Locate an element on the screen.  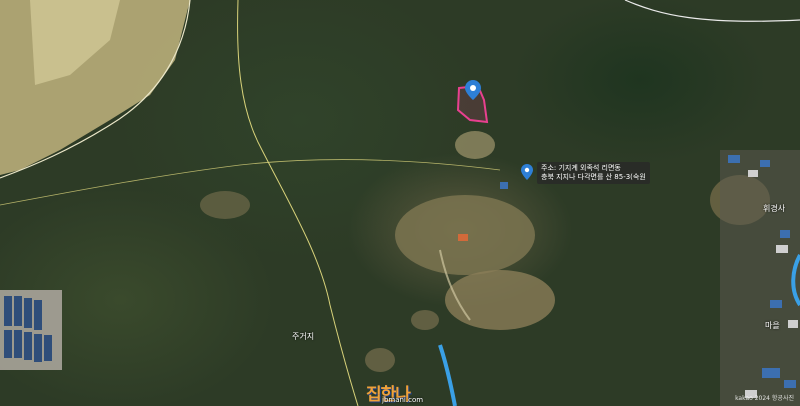
clearing-south is located at coordinates (425, 320).